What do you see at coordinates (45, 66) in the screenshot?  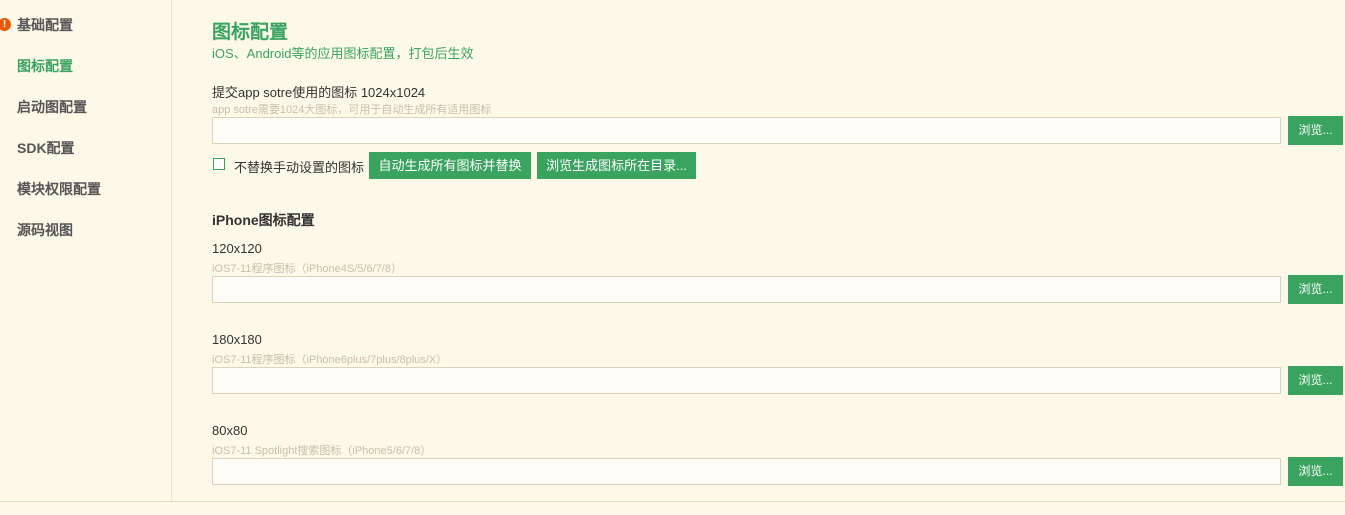 I see `sidebar-item-label: 图标配置` at bounding box center [45, 66].